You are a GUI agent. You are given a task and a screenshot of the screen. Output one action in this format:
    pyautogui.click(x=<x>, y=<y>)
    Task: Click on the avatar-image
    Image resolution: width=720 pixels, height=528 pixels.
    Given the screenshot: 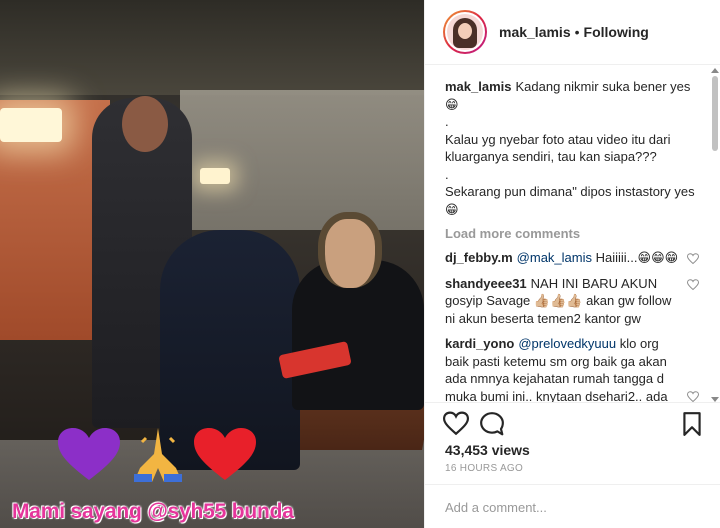 What is the action you would take?
    pyautogui.click(x=465, y=32)
    